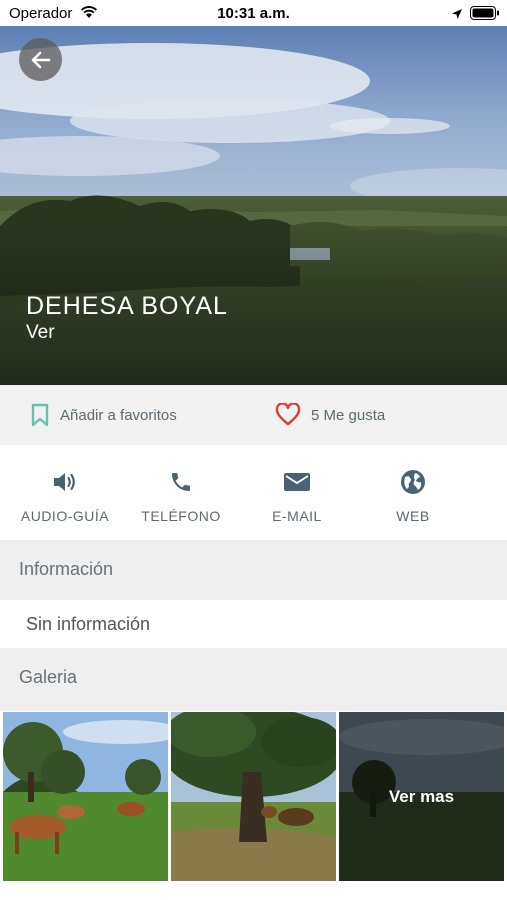  What do you see at coordinates (181, 482) in the screenshot?
I see `phone-icon` at bounding box center [181, 482].